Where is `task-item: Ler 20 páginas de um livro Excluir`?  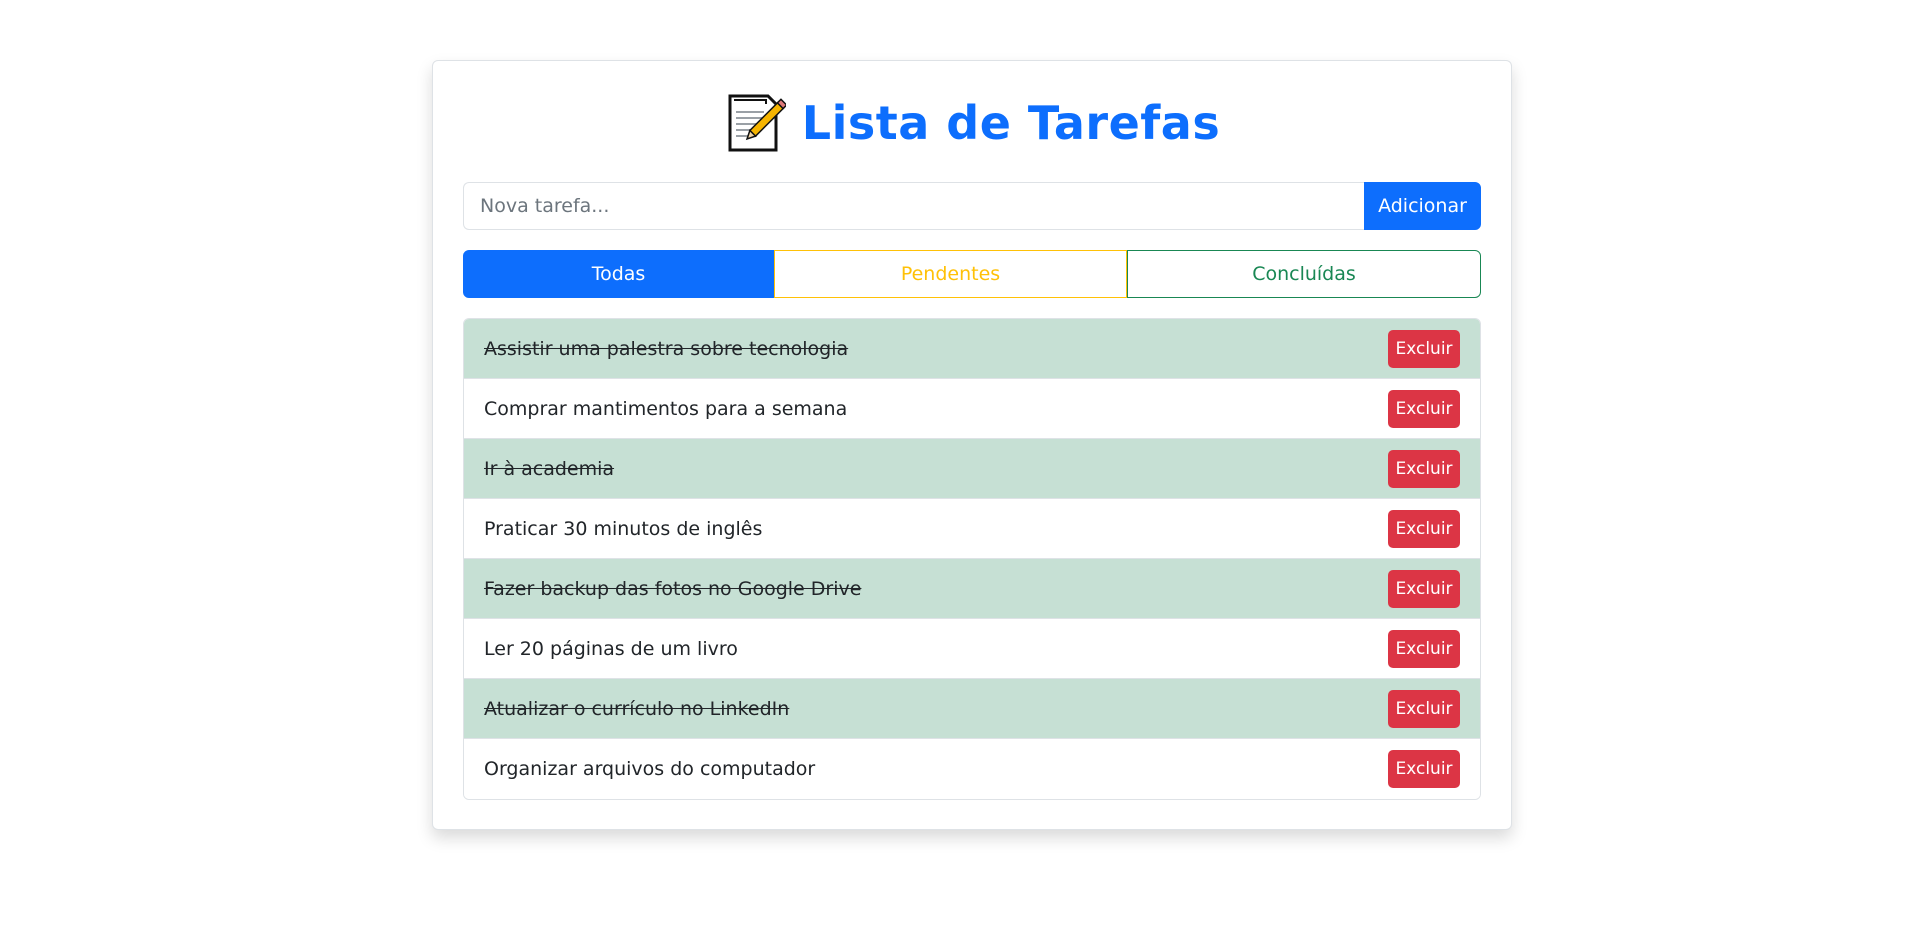
task-item: Ler 20 páginas de um livro Excluir is located at coordinates (972, 649).